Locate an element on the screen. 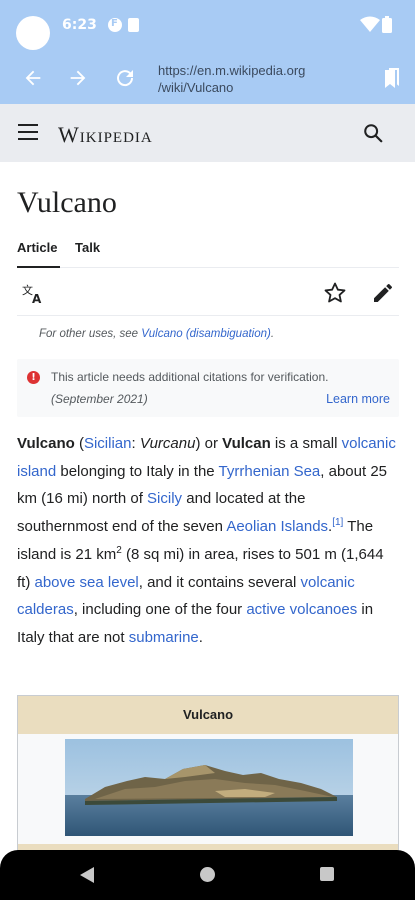  search-icon is located at coordinates (373, 133).